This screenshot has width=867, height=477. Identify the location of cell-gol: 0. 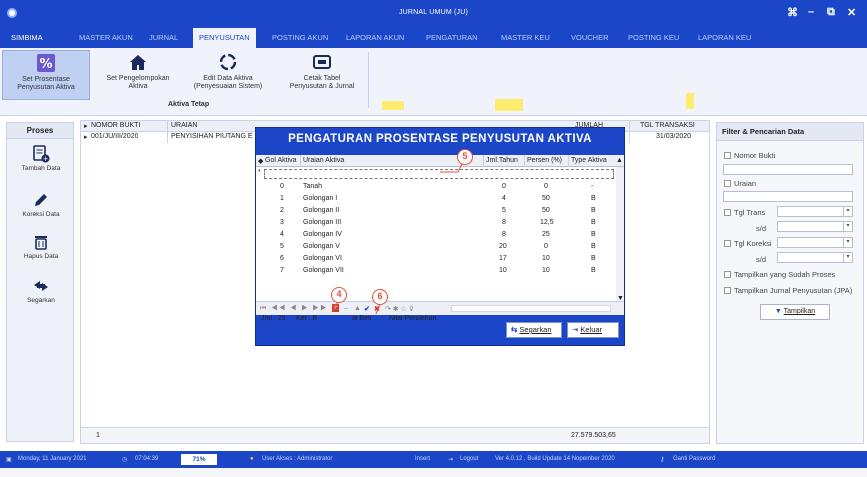
(282, 186).